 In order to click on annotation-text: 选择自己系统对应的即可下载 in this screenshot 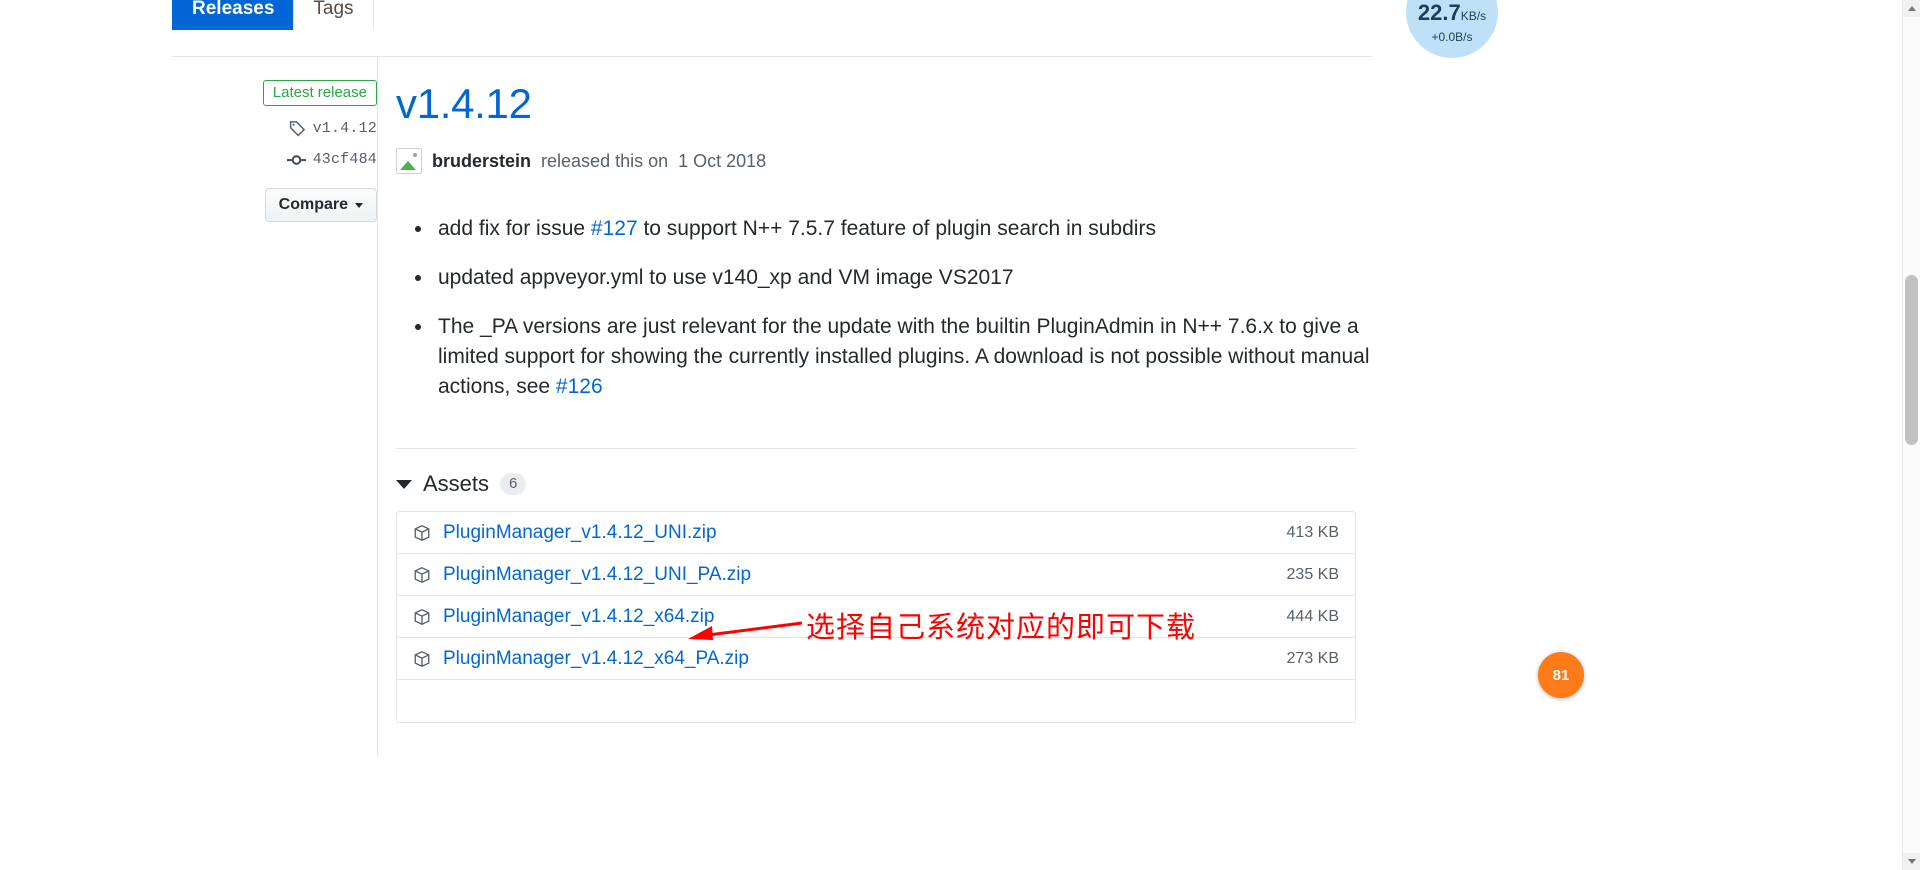, I will do `click(1001, 627)`.